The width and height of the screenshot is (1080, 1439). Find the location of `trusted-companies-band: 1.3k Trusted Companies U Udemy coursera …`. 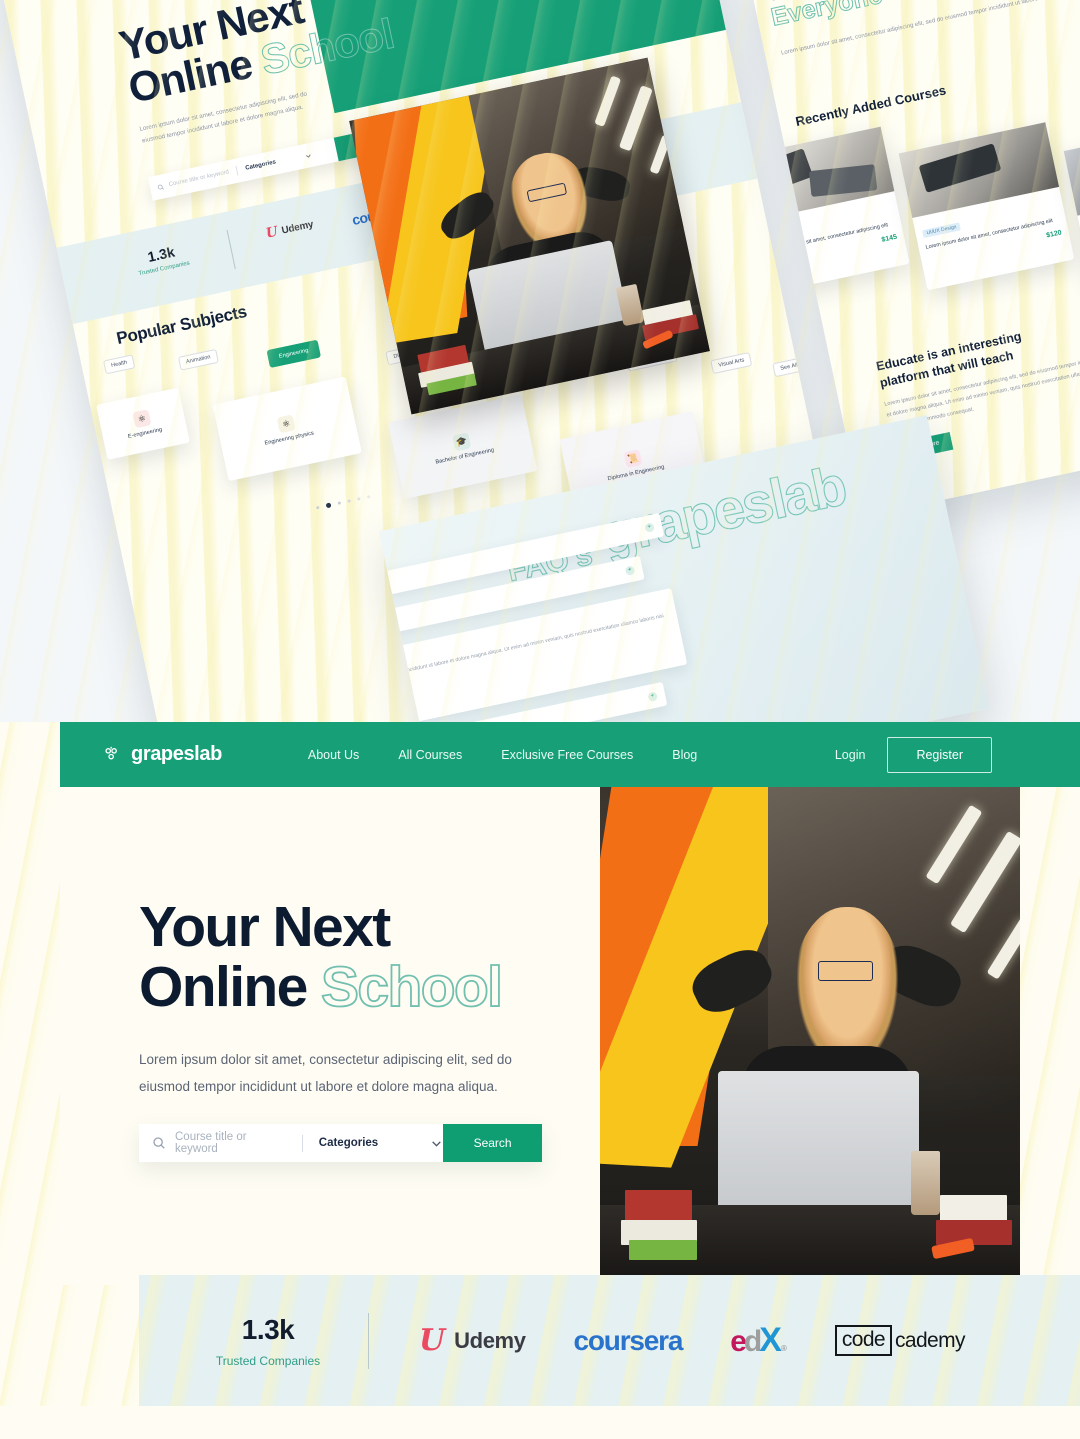

trusted-companies-band: 1.3k Trusted Companies U Udemy coursera … is located at coordinates (609, 1340).